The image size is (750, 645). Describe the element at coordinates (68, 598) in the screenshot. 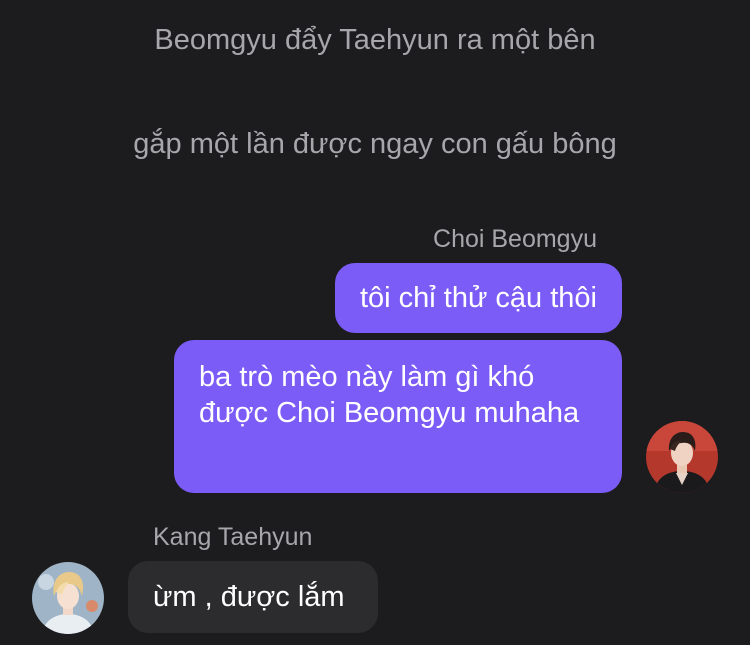

I see `avatar-kang-taehyun` at that location.